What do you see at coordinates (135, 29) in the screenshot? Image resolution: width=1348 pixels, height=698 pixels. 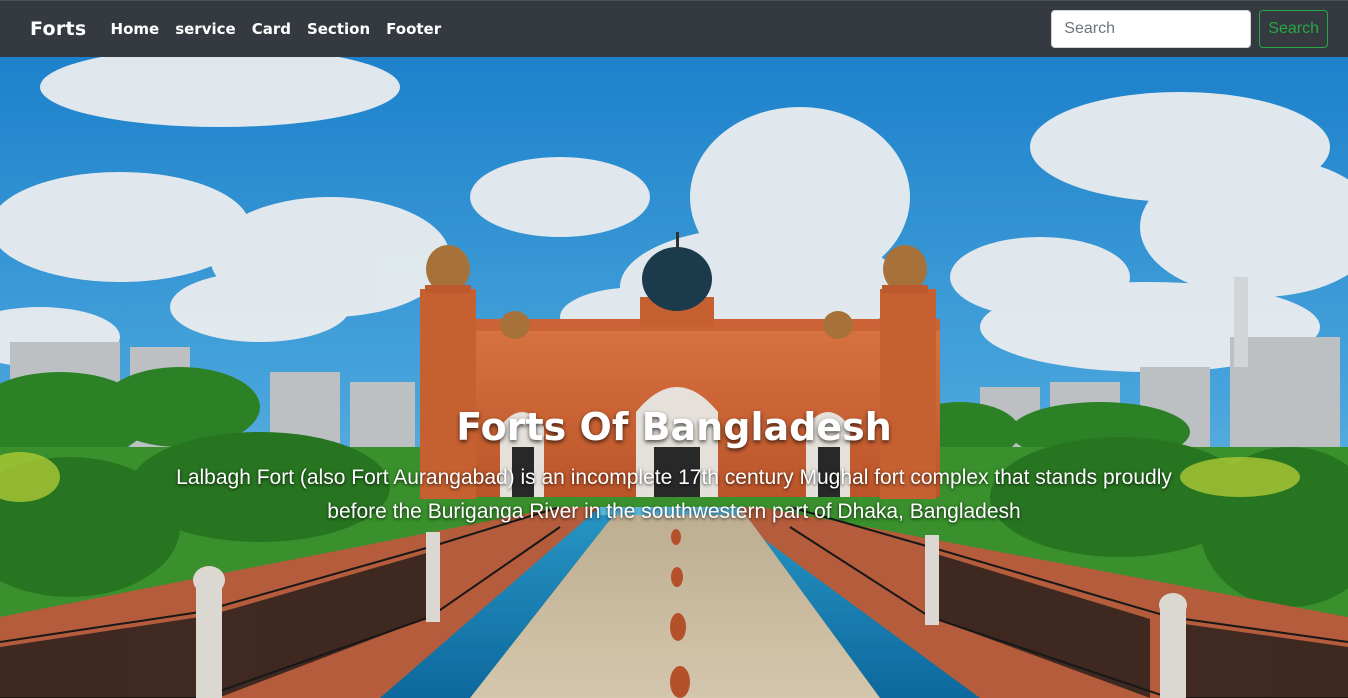 I see `nav-link-home: Home` at bounding box center [135, 29].